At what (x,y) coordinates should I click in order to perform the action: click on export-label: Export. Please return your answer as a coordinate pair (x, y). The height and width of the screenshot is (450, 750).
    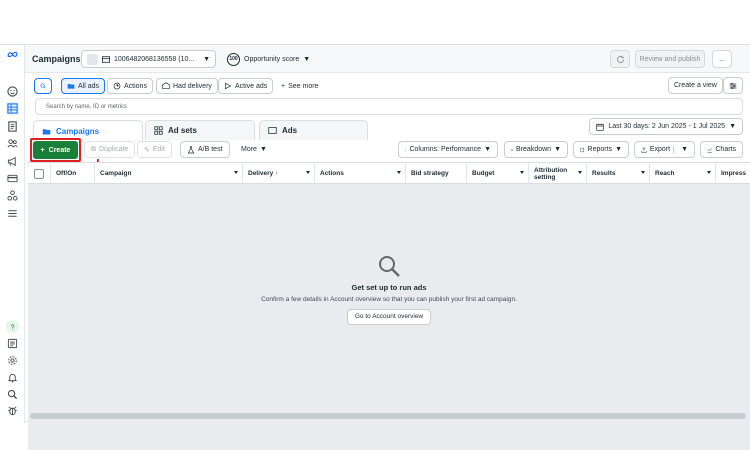
    Looking at the image, I should click on (660, 149).